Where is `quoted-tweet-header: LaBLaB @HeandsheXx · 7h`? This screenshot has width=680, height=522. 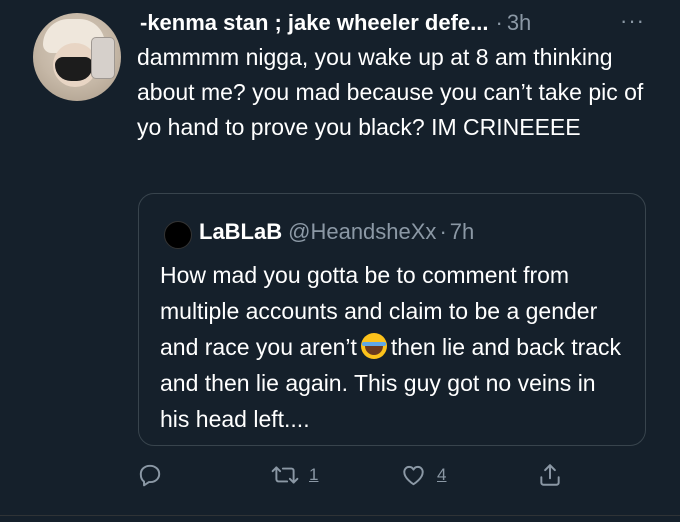
quoted-tweet-header: LaBLaB @HeandsheXx · 7h is located at coordinates (336, 232).